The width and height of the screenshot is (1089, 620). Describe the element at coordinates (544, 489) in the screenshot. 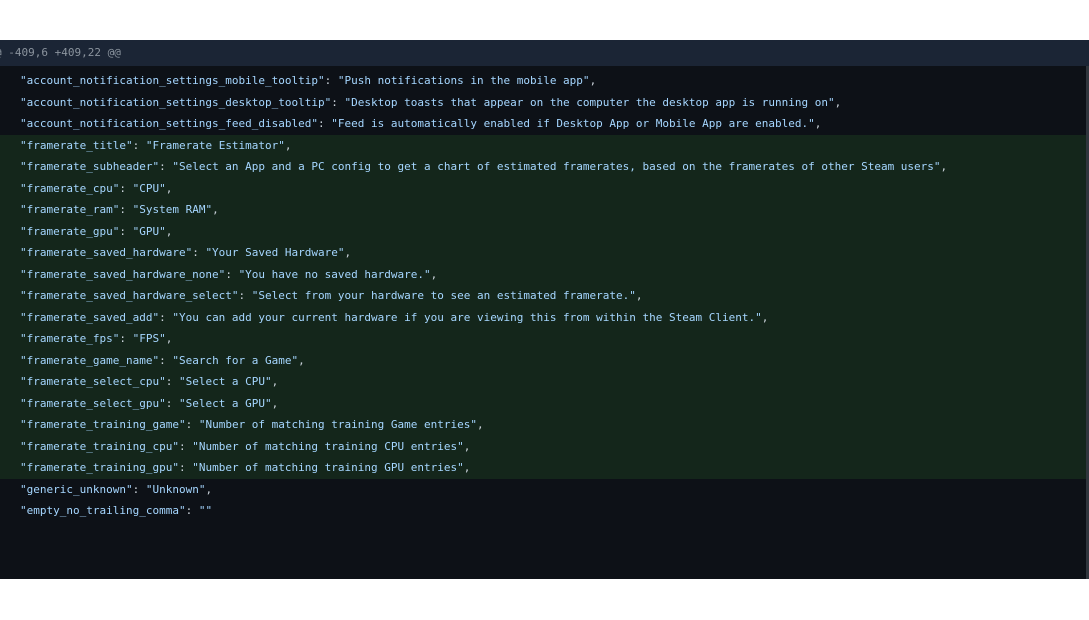

I see `diff-line-context: "generic_unknown": "Unknown",` at that location.